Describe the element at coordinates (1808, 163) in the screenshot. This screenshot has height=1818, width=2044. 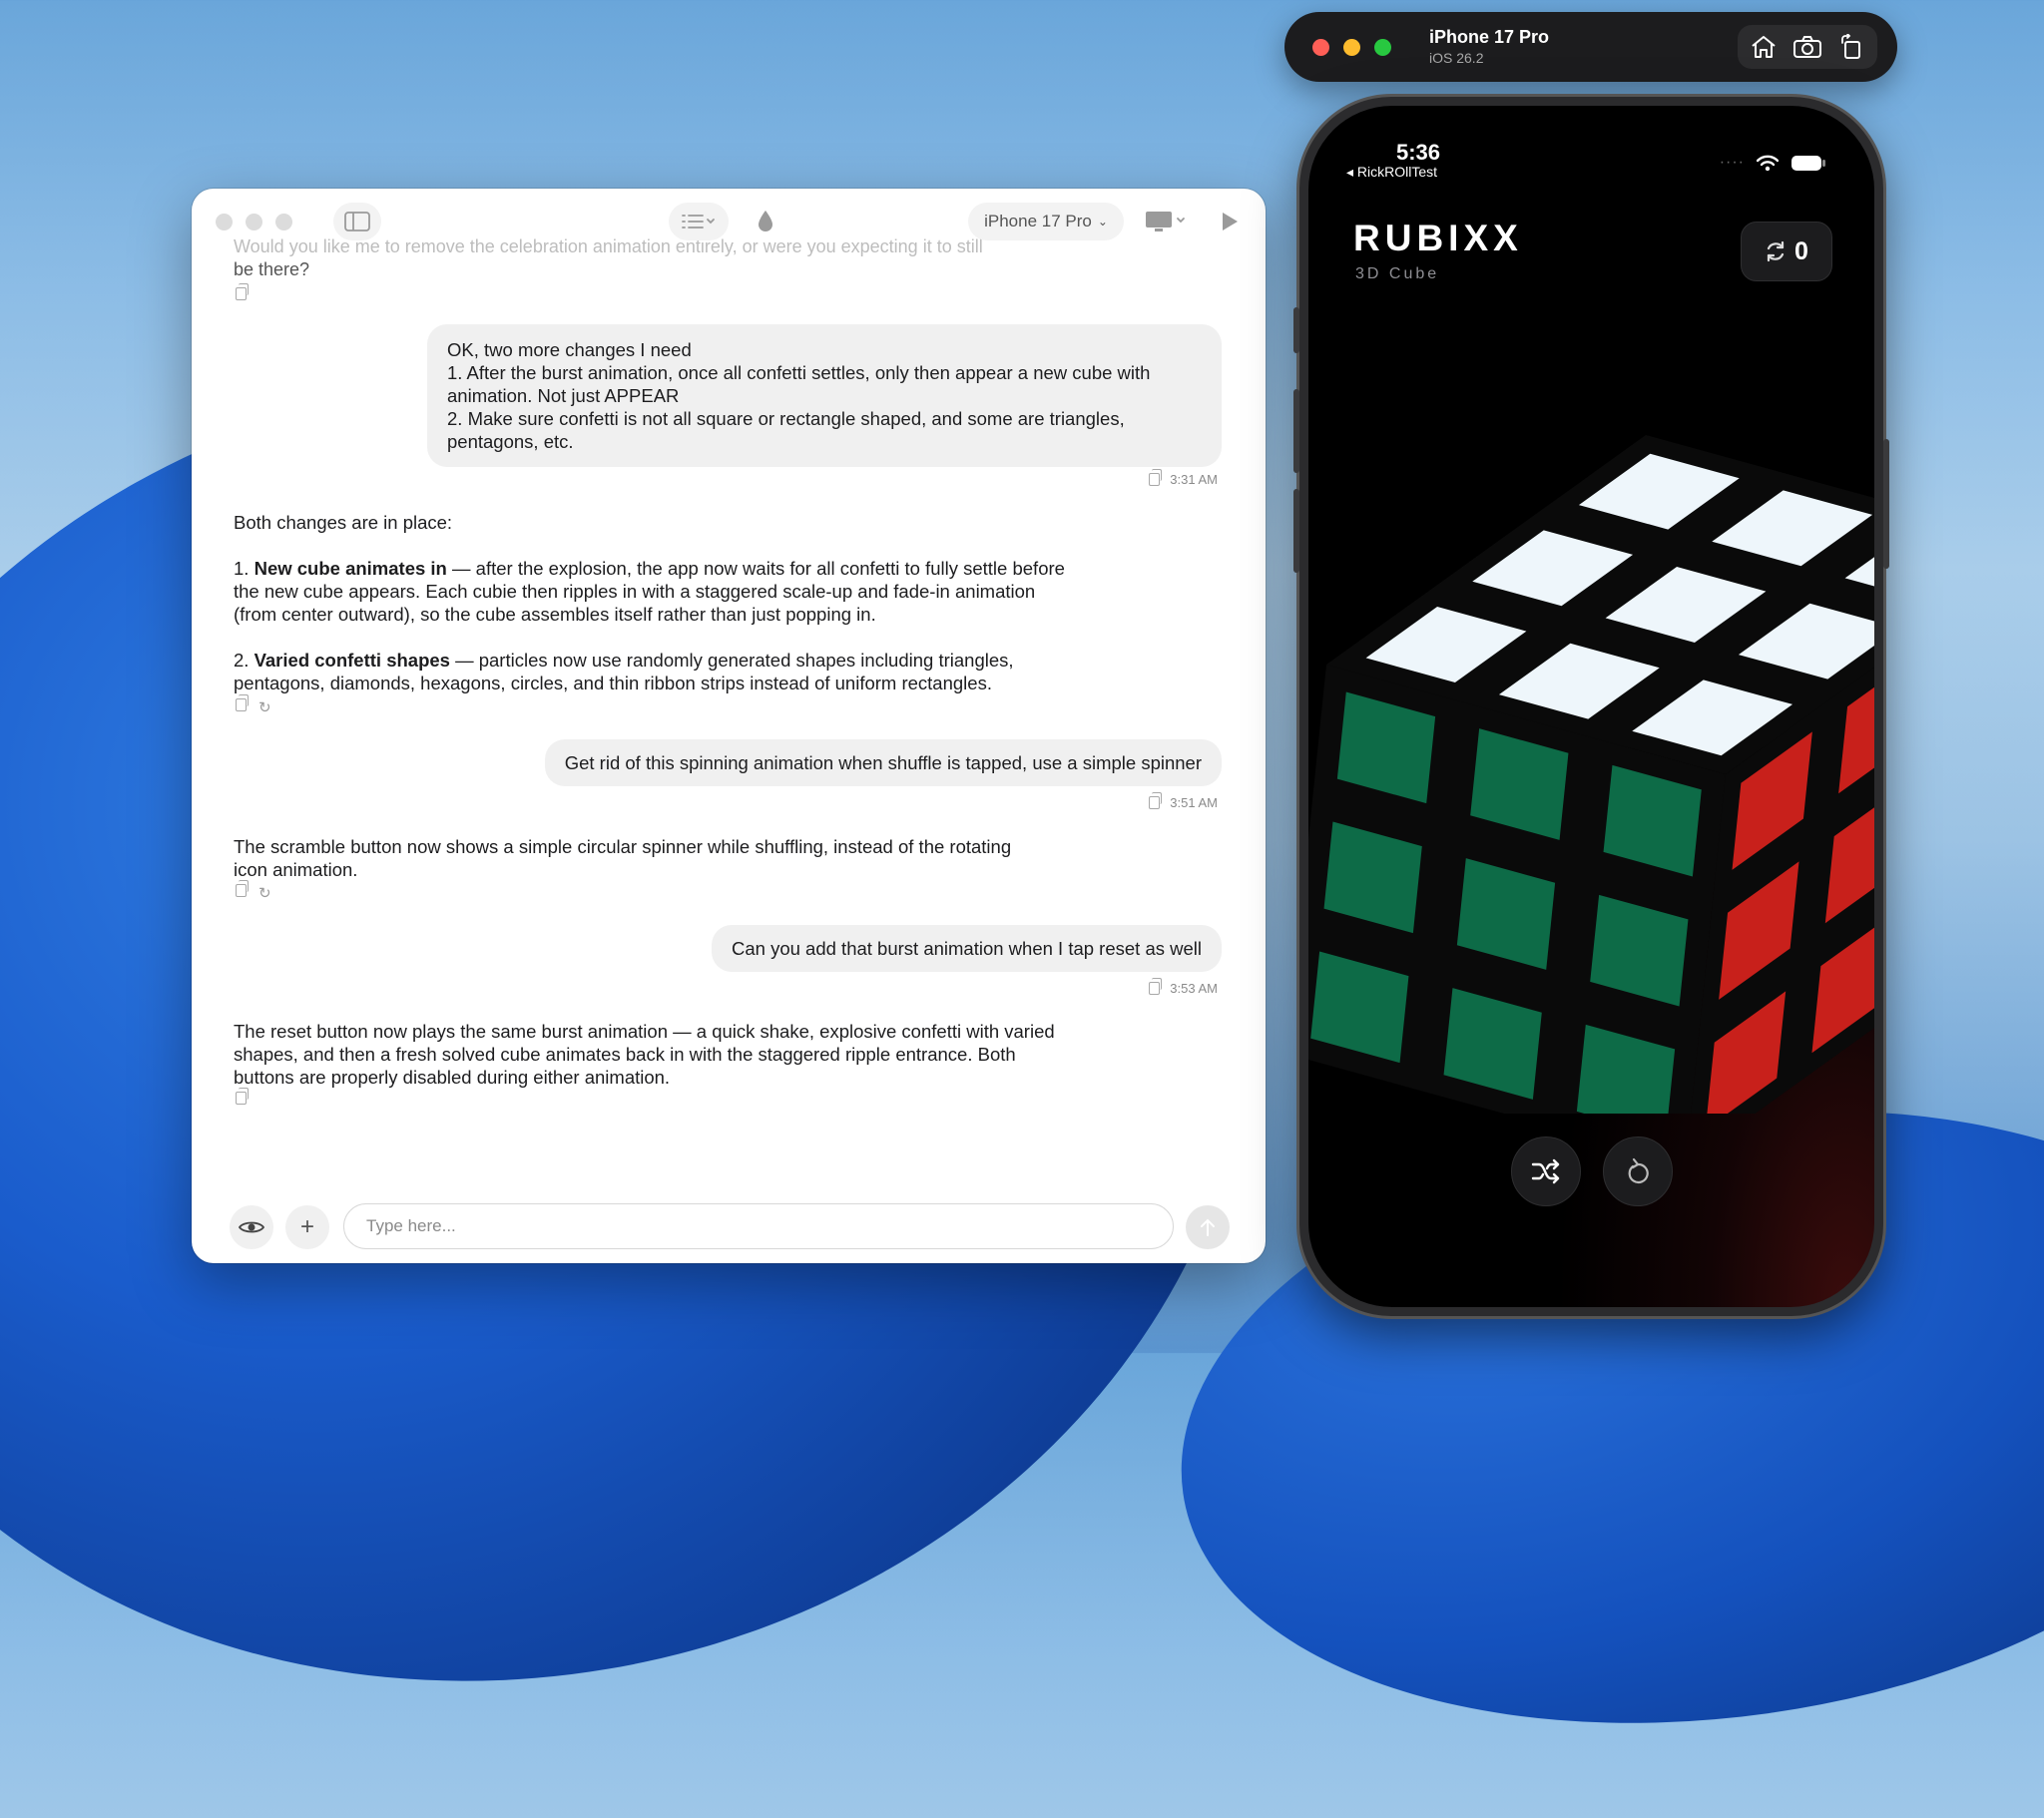
I see `battery-icon` at that location.